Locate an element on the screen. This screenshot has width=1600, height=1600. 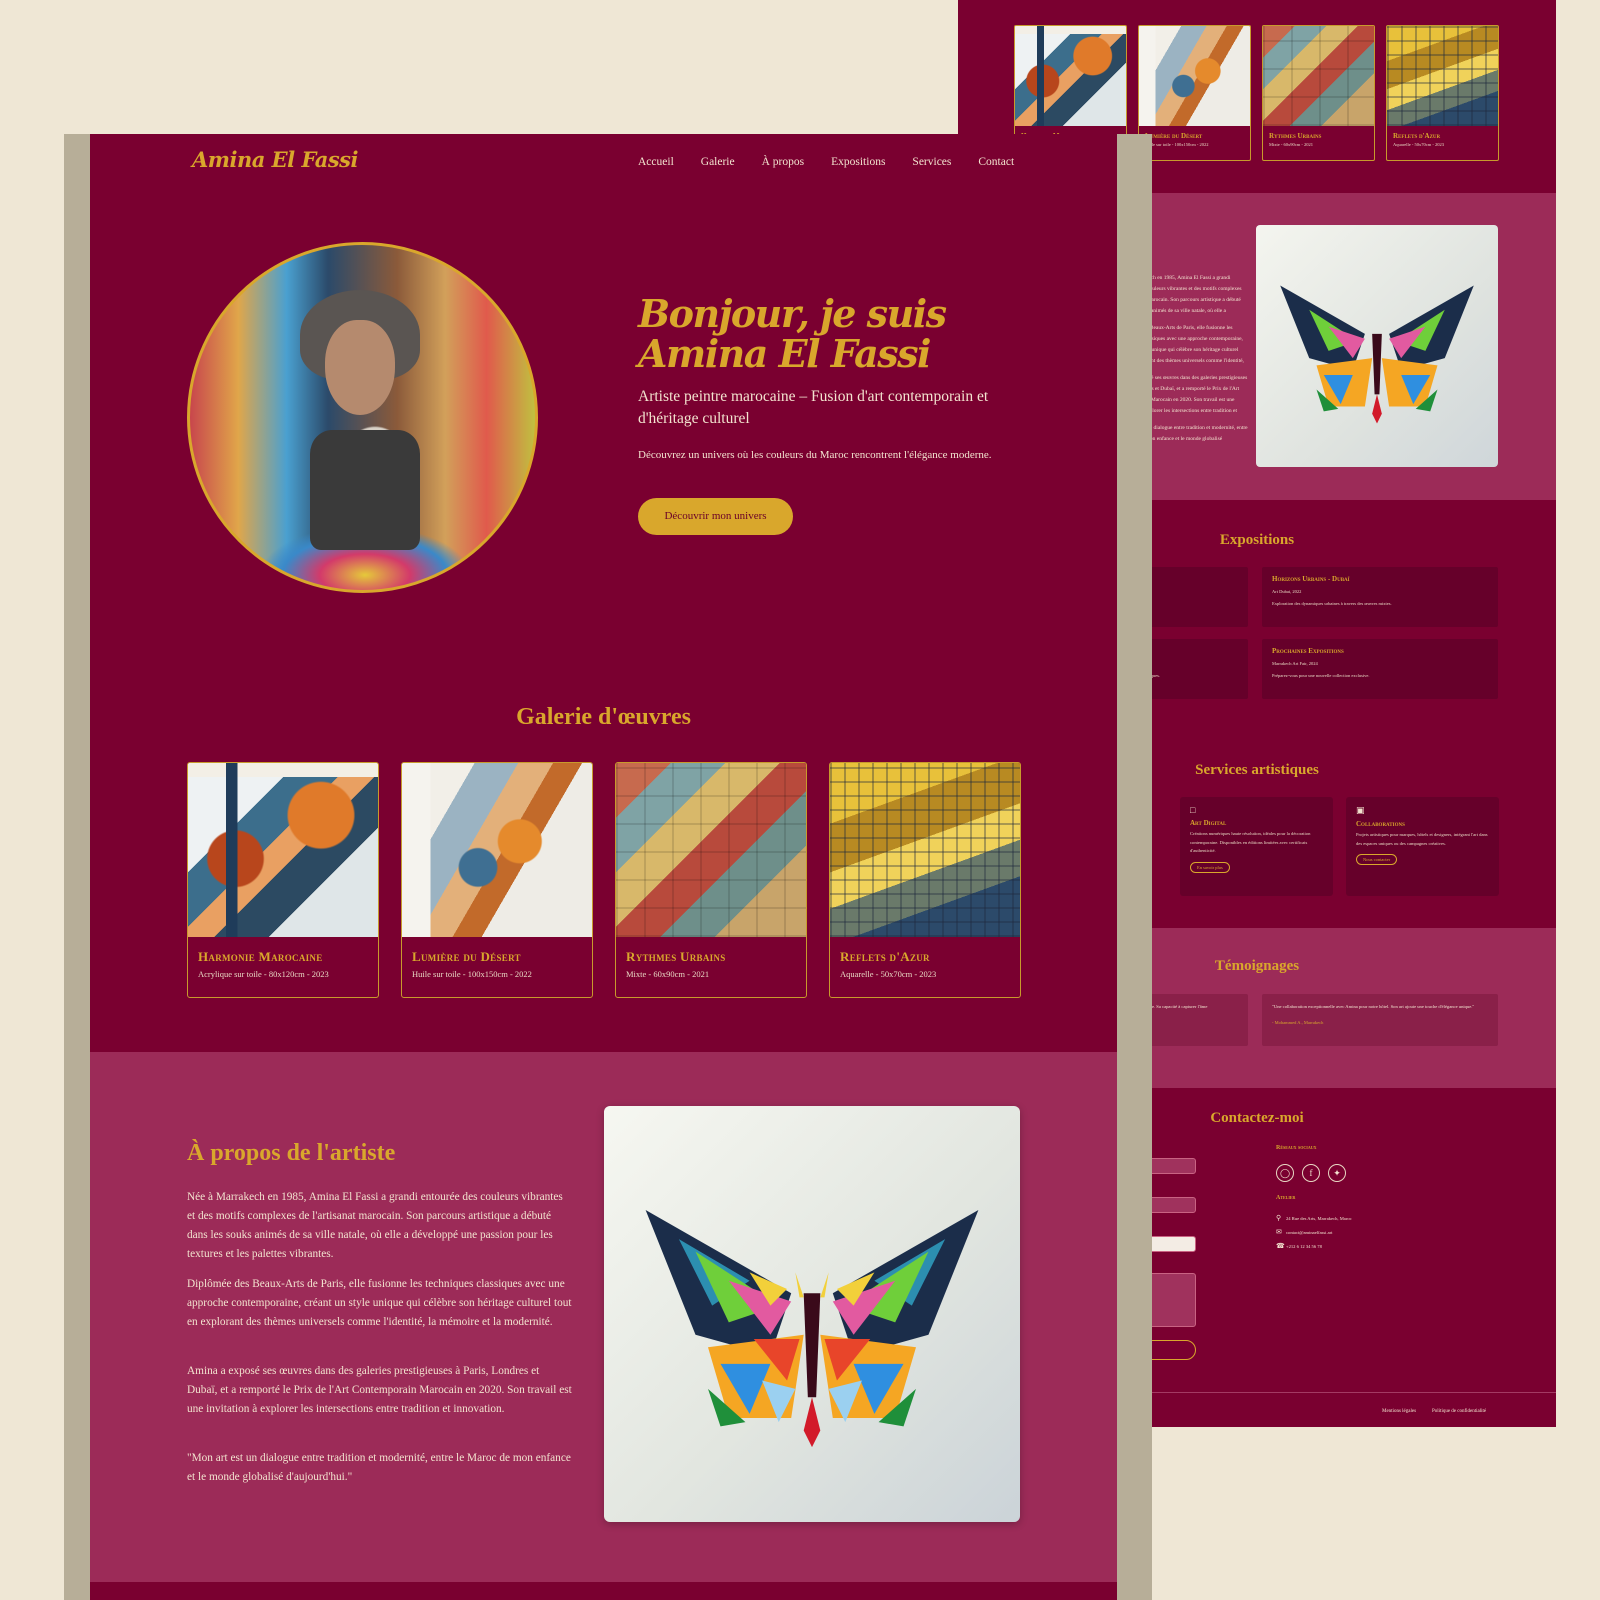
facebook-icon: f is located at coordinates (1311, 1173).